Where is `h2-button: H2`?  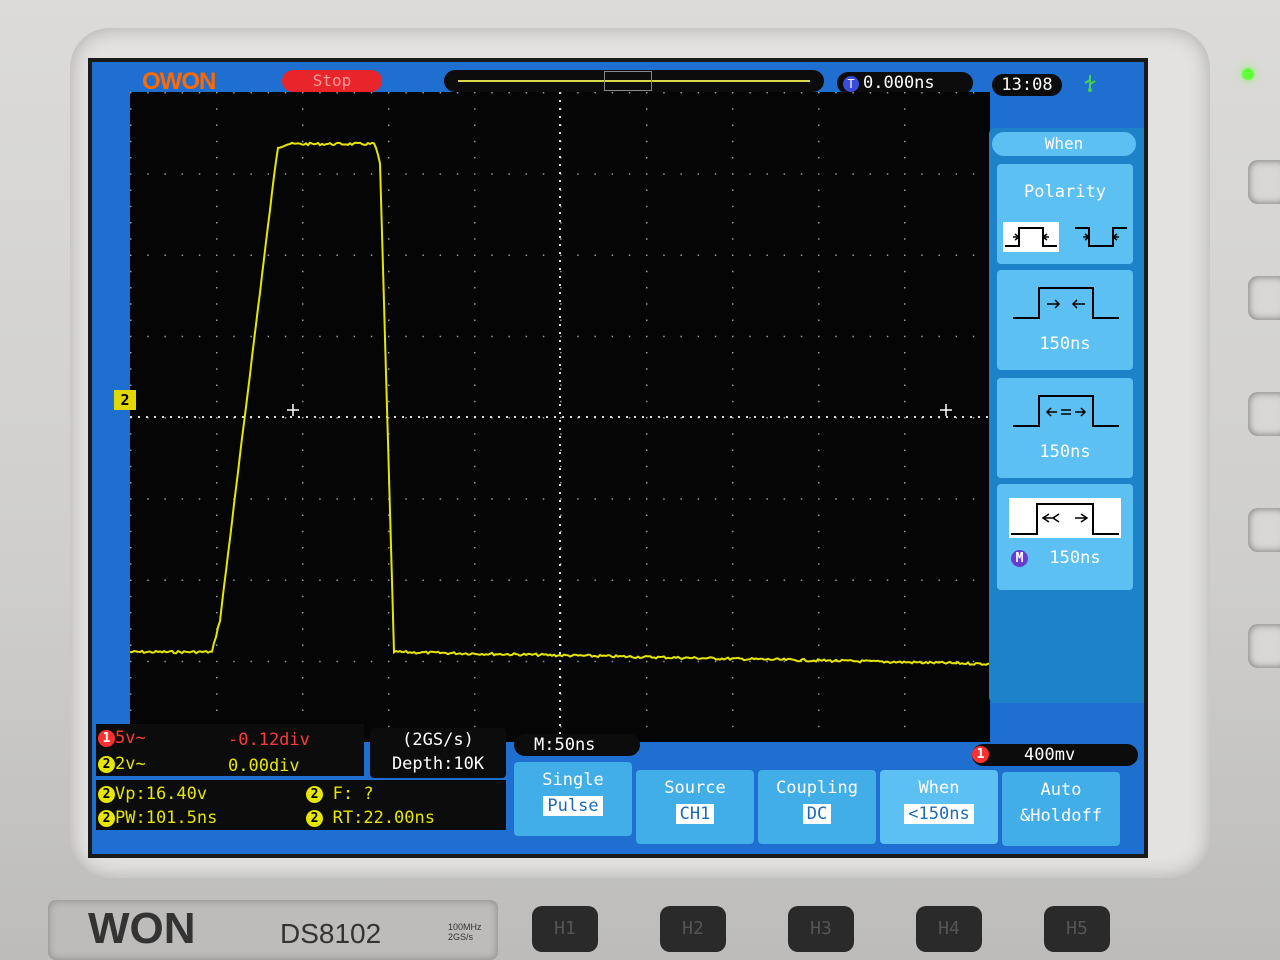
h2-button: H2 is located at coordinates (693, 929).